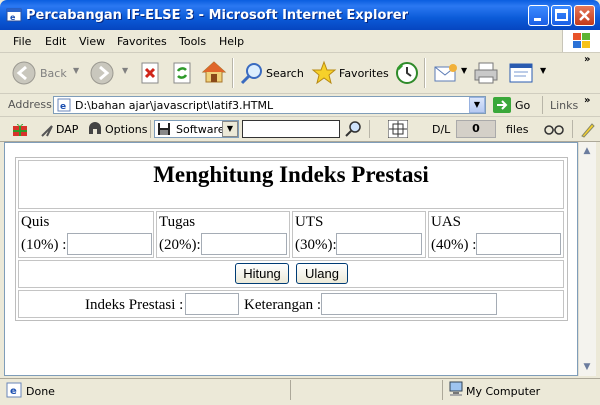  I want to click on favorites-button-label: Favorites, so click(364, 73).